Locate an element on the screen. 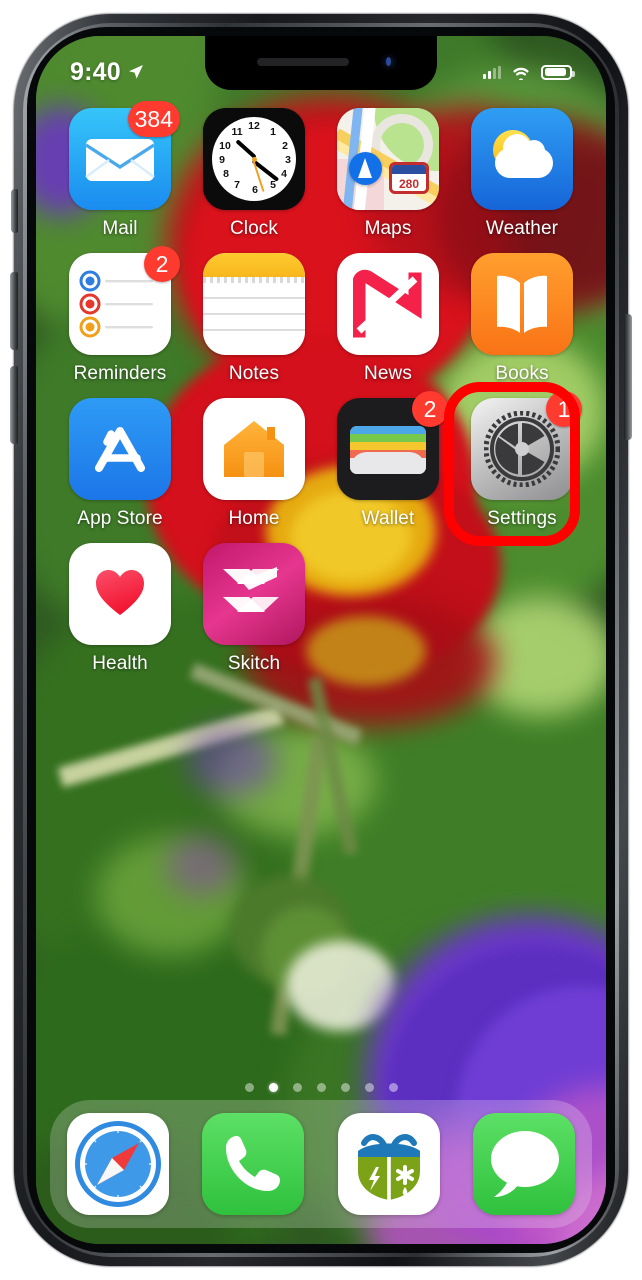 The width and height of the screenshot is (642, 1280). app-label: Settings is located at coordinates (522, 518).